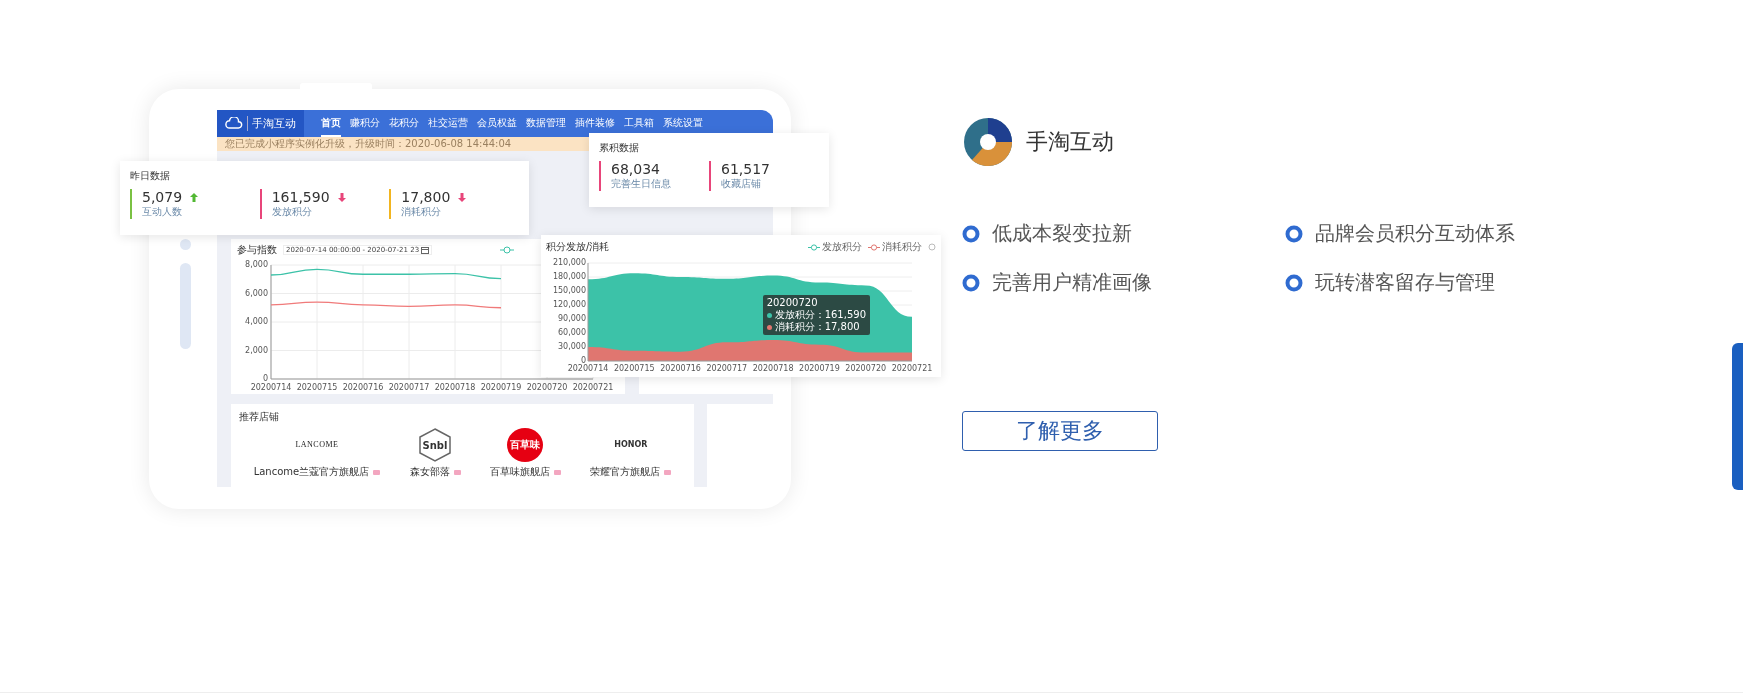 The image size is (1743, 693). I want to click on y-tick-label: 4,000, so click(256, 321).